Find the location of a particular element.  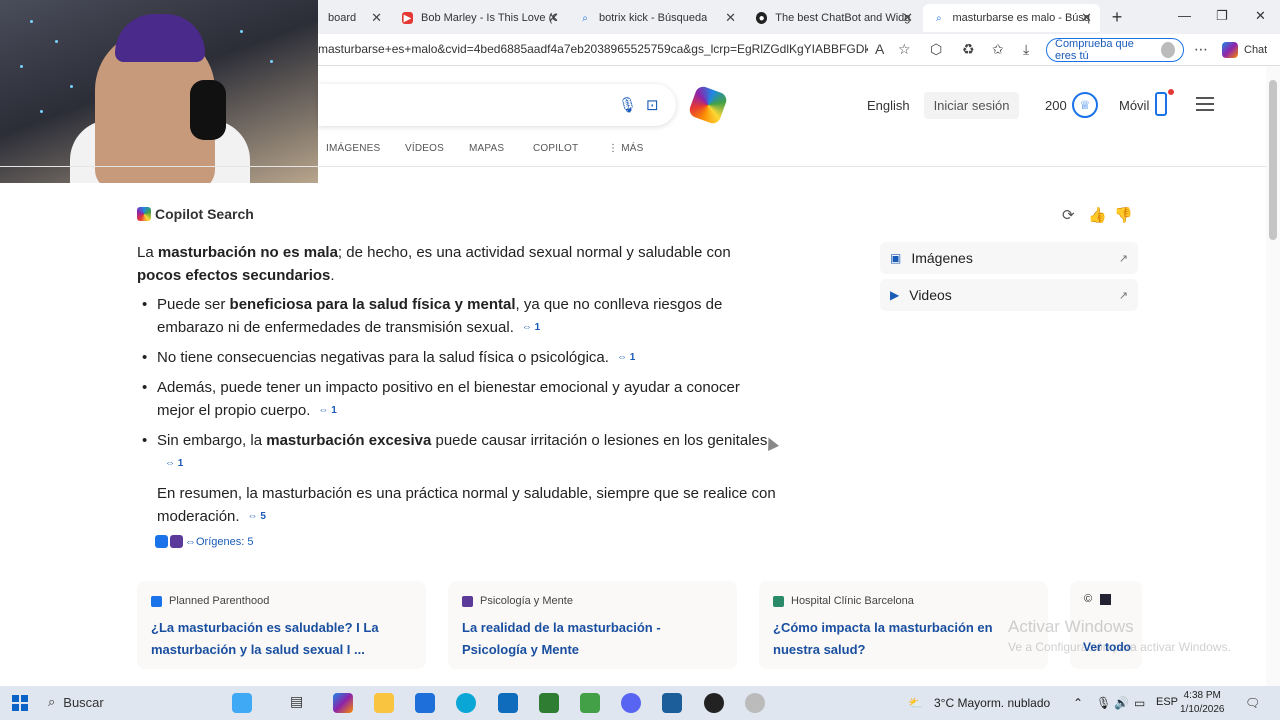

nvidia-icon is located at coordinates (549, 703).